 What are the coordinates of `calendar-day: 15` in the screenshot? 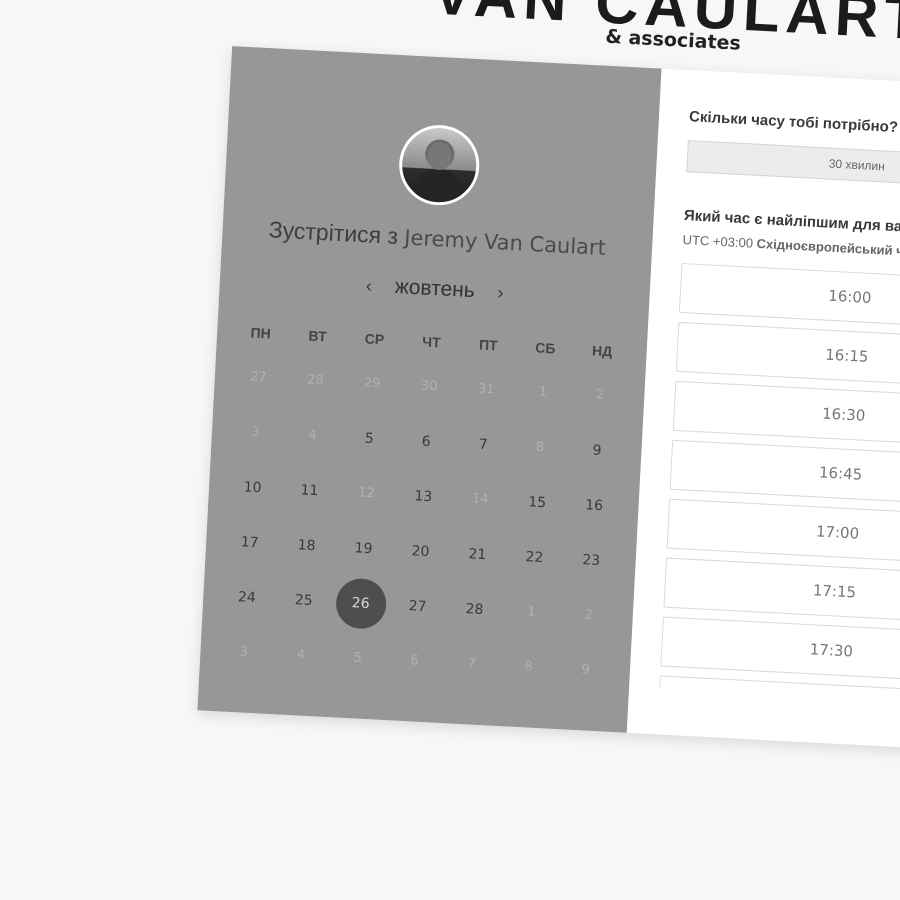 It's located at (537, 502).